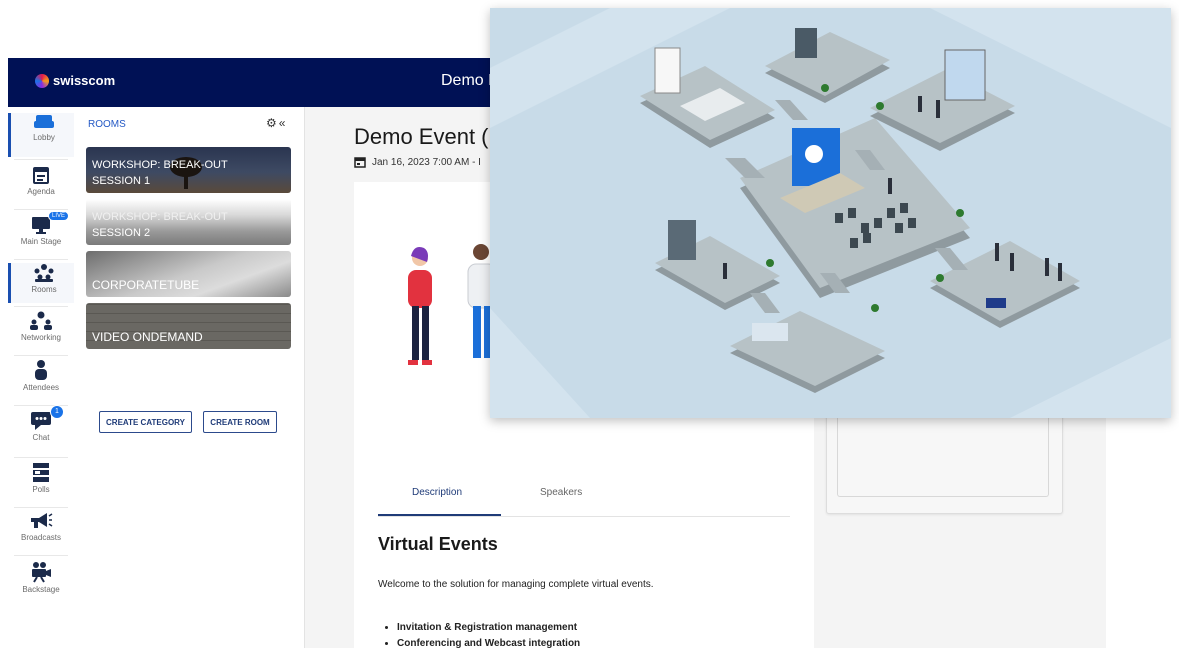  What do you see at coordinates (452, 304) in the screenshot?
I see `people-illustration` at bounding box center [452, 304].